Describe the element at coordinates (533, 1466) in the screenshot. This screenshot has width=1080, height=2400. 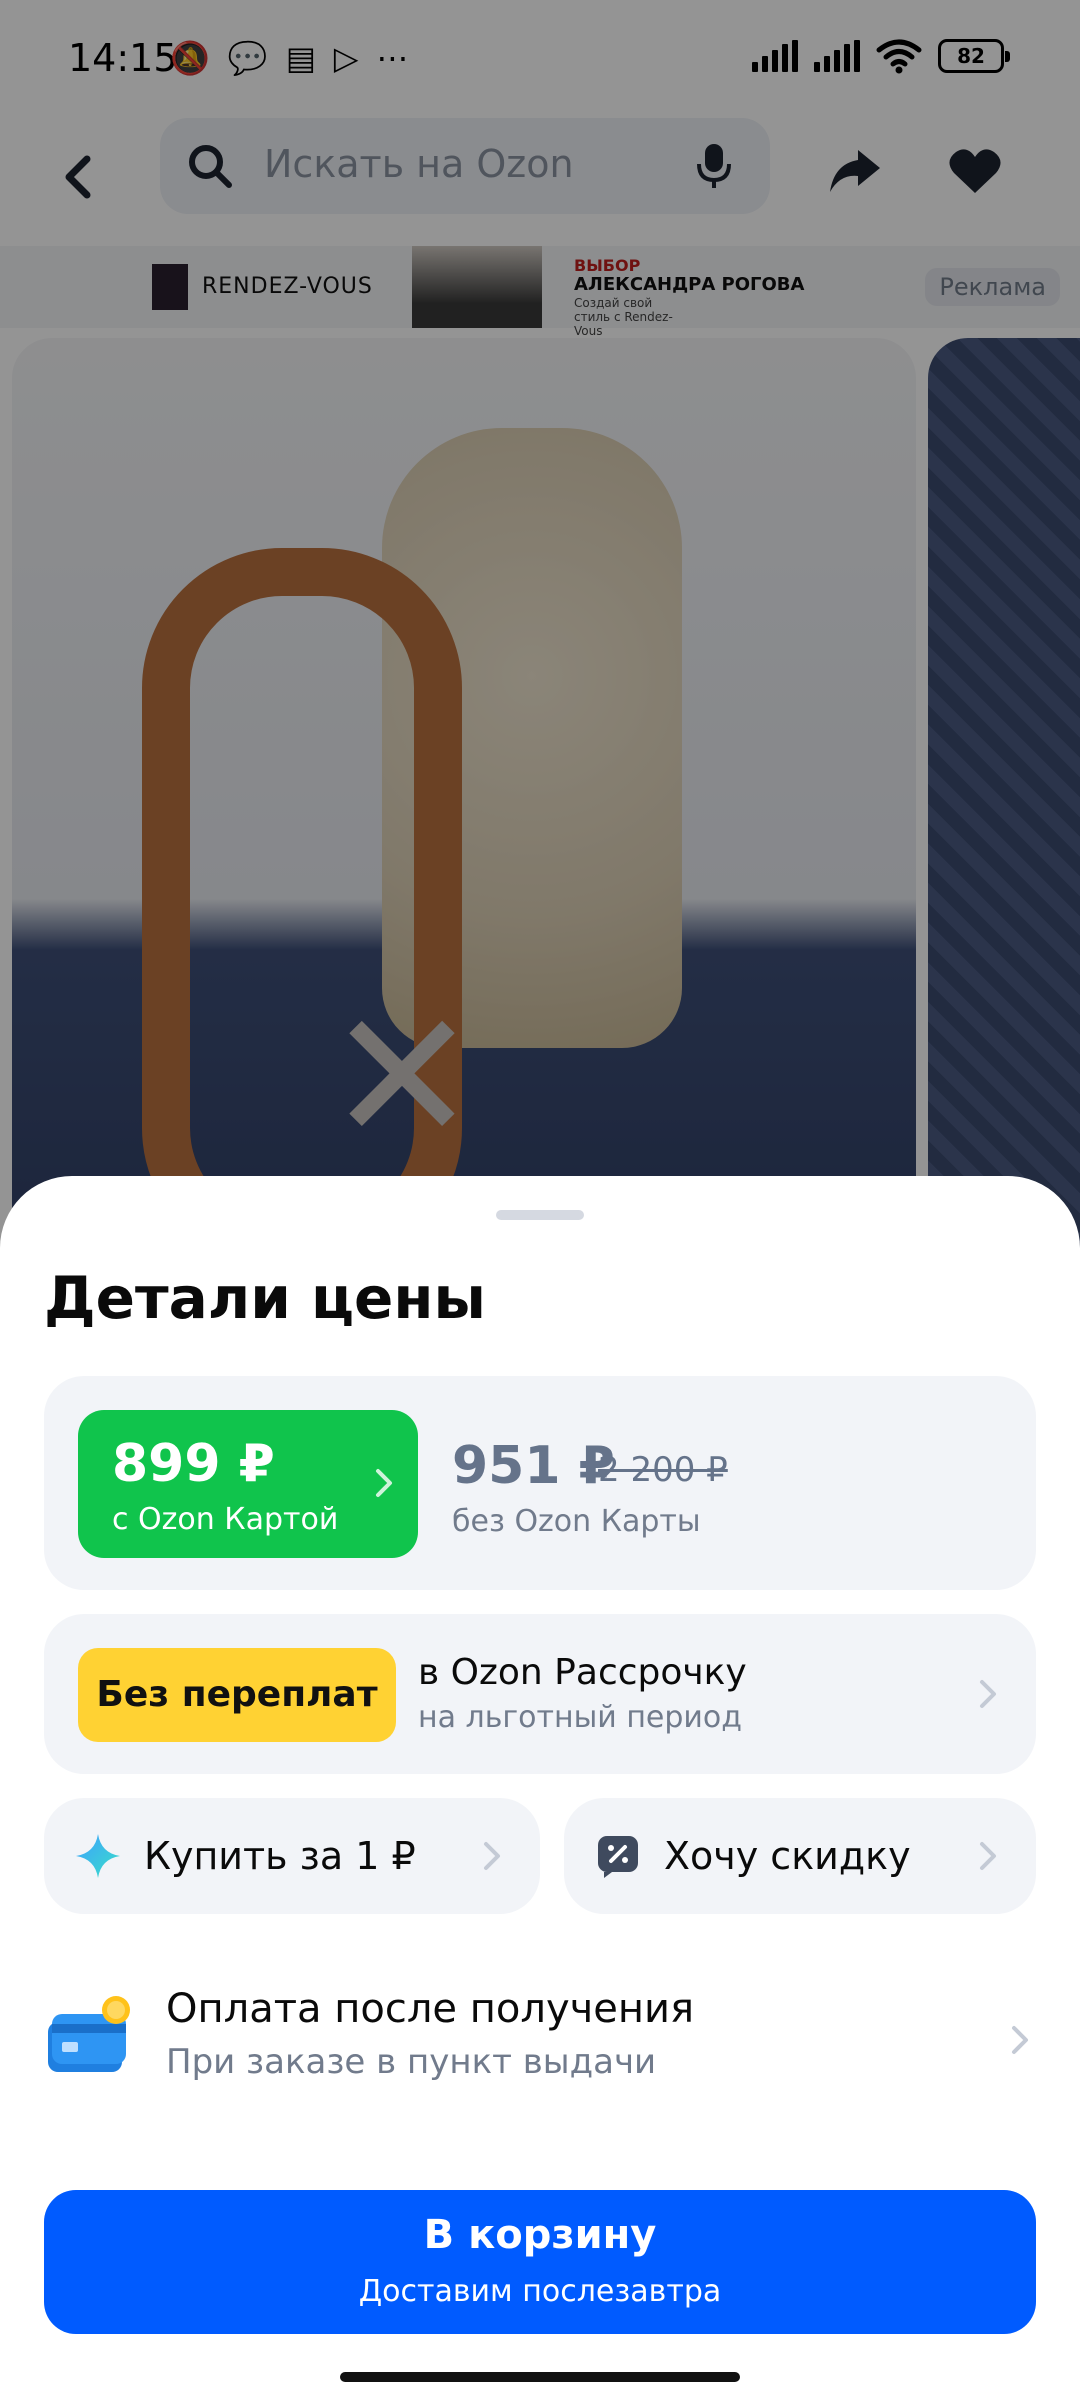
I see `regular-price: 951 ₽` at that location.